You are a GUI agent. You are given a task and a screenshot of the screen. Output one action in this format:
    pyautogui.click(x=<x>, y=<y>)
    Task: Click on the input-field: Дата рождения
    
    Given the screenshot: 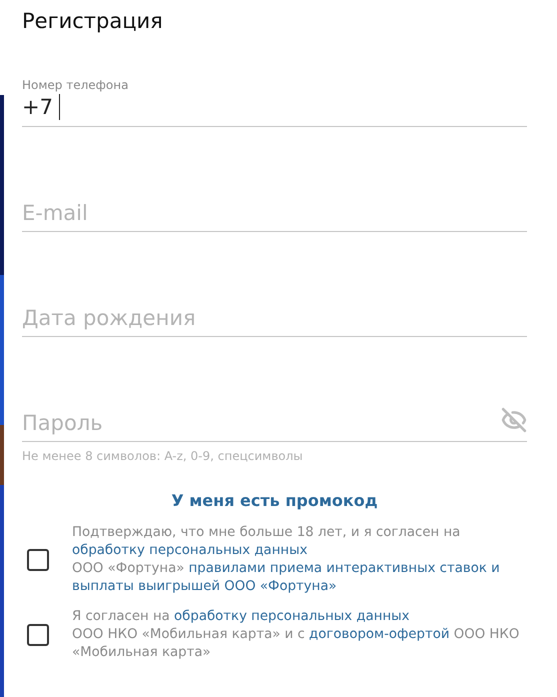 What is the action you would take?
    pyautogui.click(x=274, y=318)
    